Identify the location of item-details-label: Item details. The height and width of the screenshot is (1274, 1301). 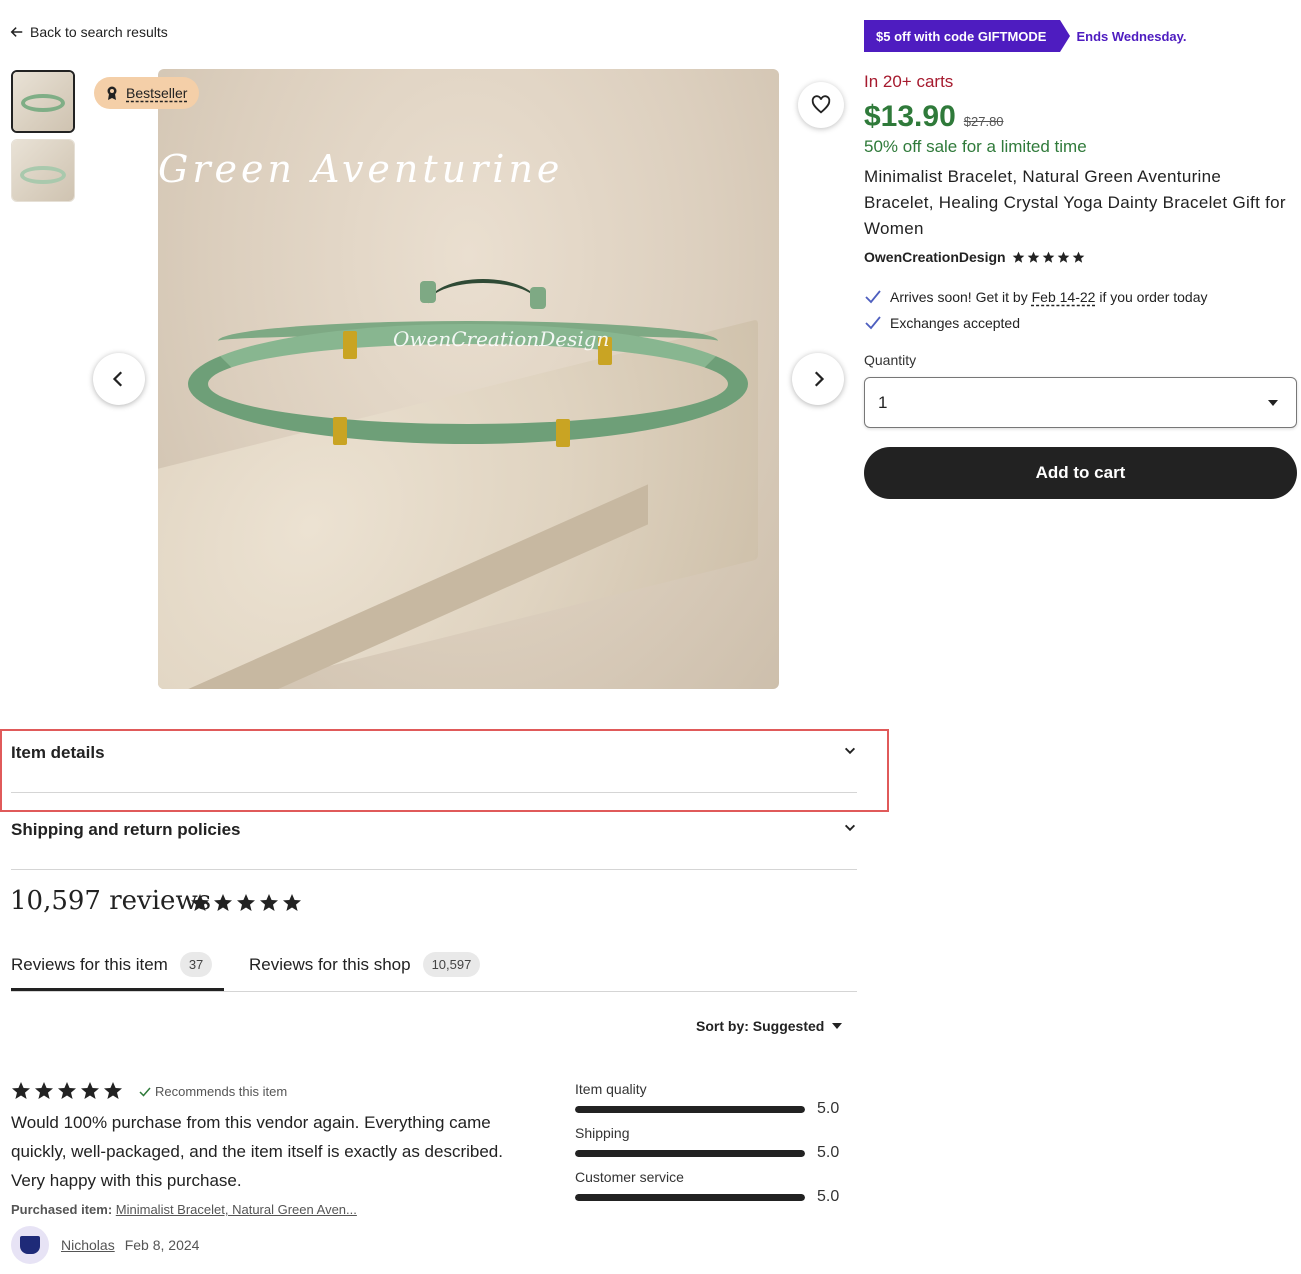
(58, 752).